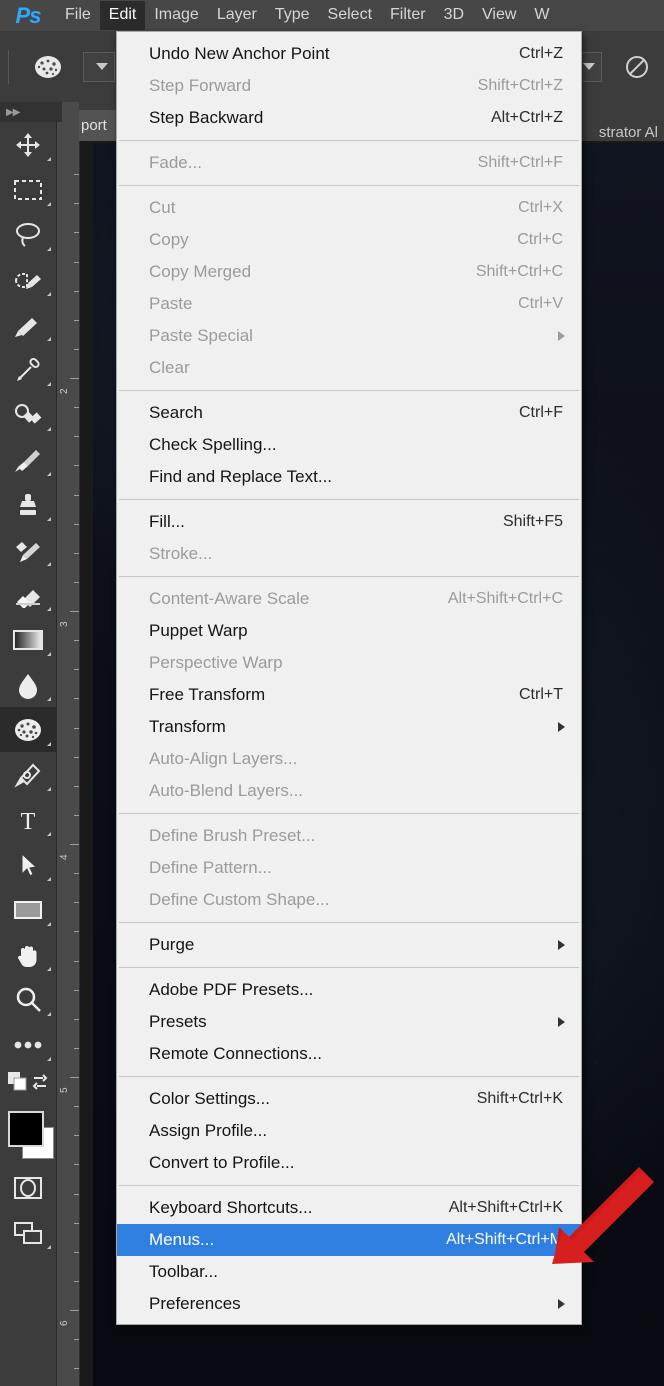 The height and width of the screenshot is (1386, 664). What do you see at coordinates (350, 15) in the screenshot?
I see `menu-bar-item-select: Select` at bounding box center [350, 15].